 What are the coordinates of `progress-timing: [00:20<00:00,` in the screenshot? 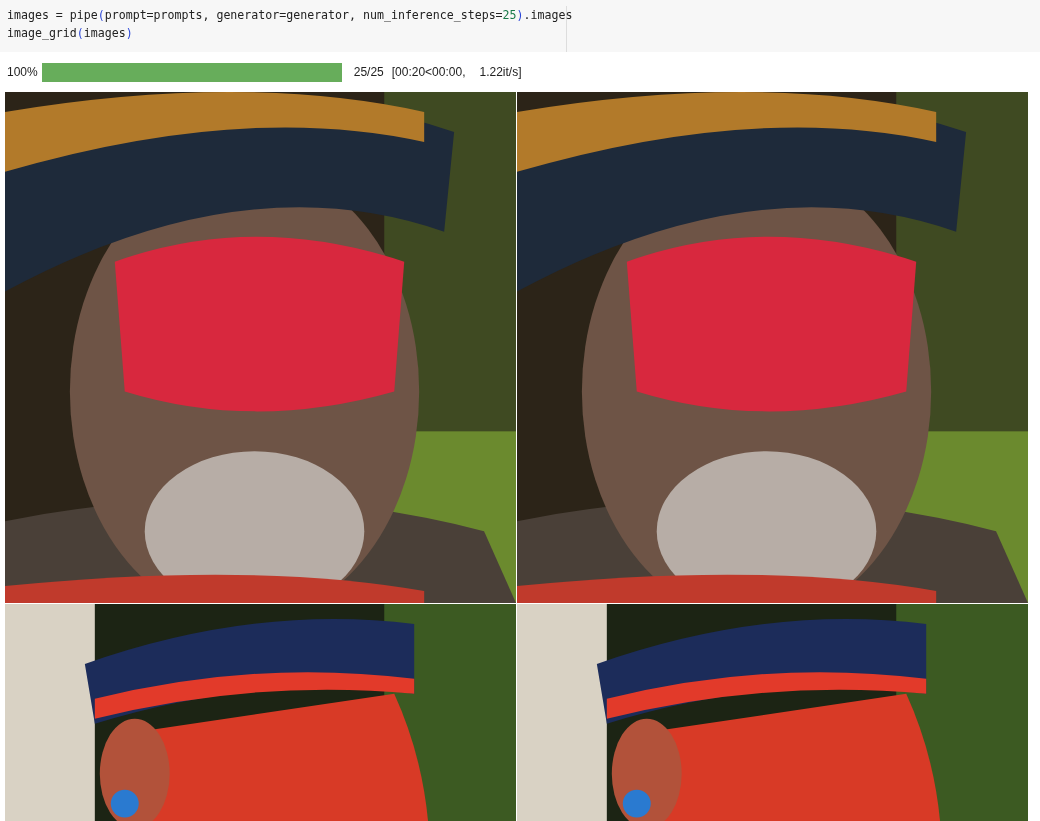 It's located at (428, 72).